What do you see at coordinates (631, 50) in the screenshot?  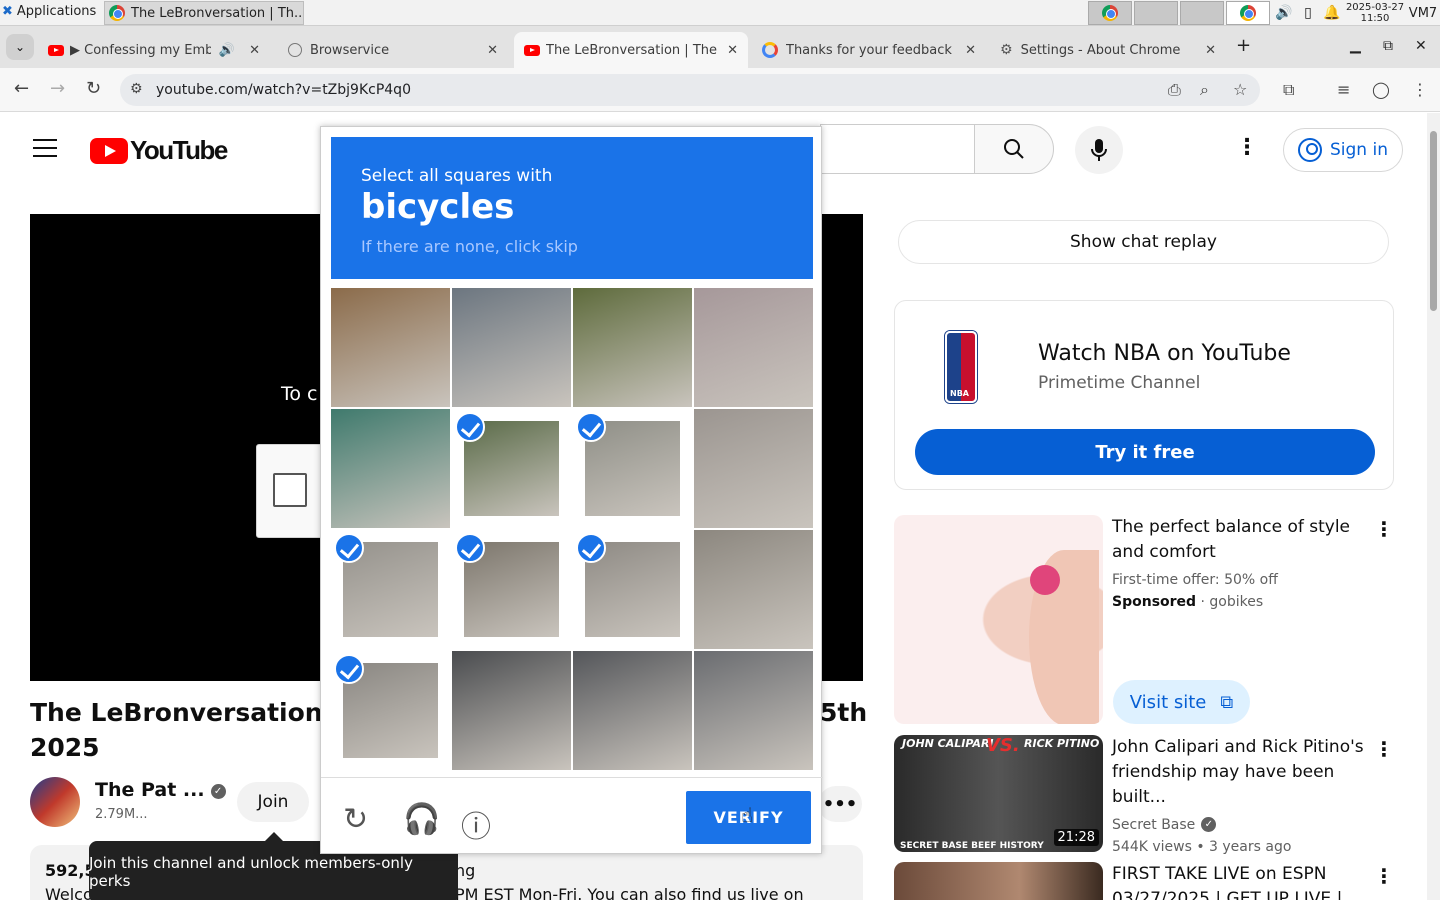 I see `tab-lebronversation: The LeBronversation | The ✕` at bounding box center [631, 50].